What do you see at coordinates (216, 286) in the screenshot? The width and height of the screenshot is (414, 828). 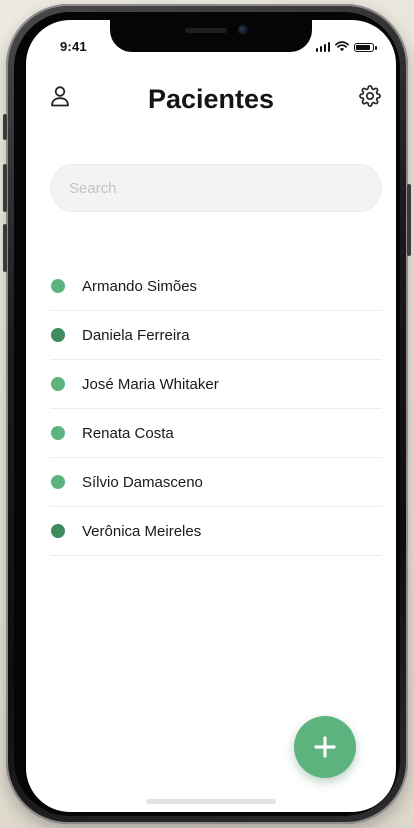 I see `patient-item: Armando Simões` at bounding box center [216, 286].